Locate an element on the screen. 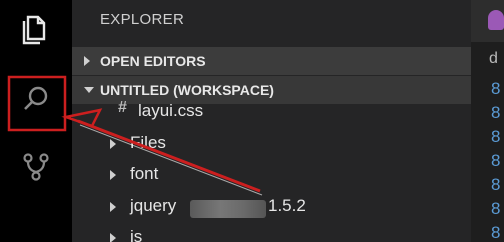  files-icon is located at coordinates (36, 28).